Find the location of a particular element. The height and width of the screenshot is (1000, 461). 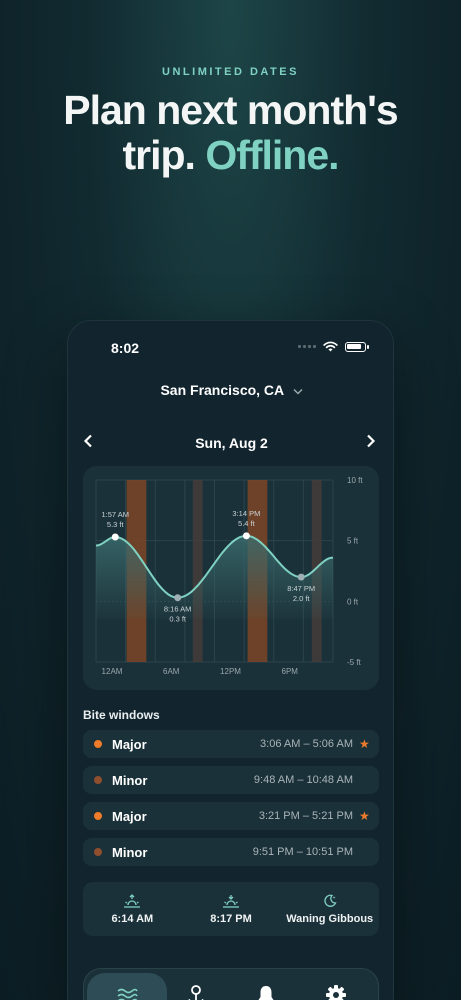

chart-y-tick-label: 10 ft is located at coordinates (355, 480).